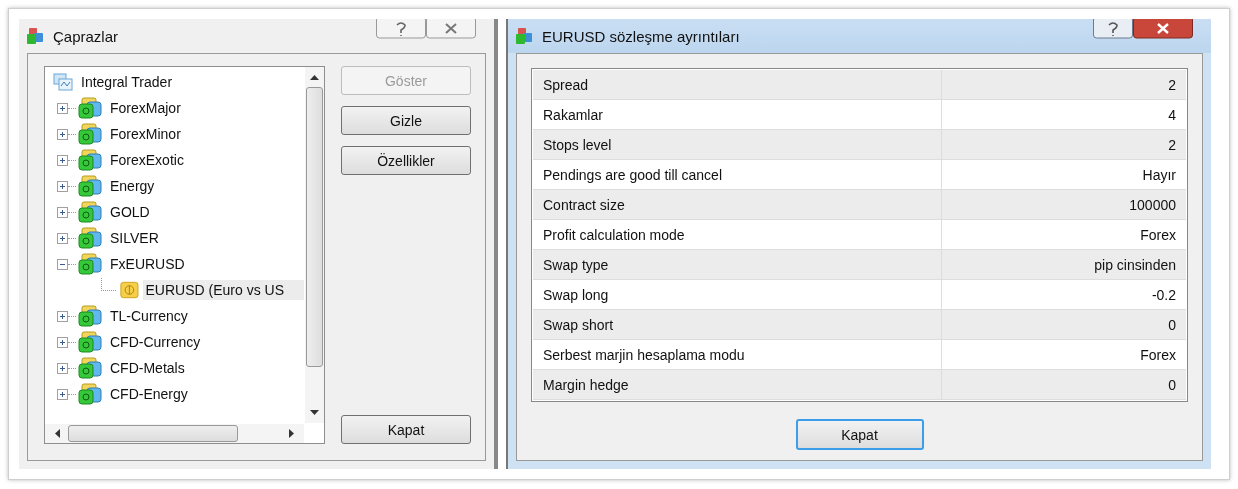 The width and height of the screenshot is (1238, 489). I want to click on scroll-down-icon, so click(314, 412).